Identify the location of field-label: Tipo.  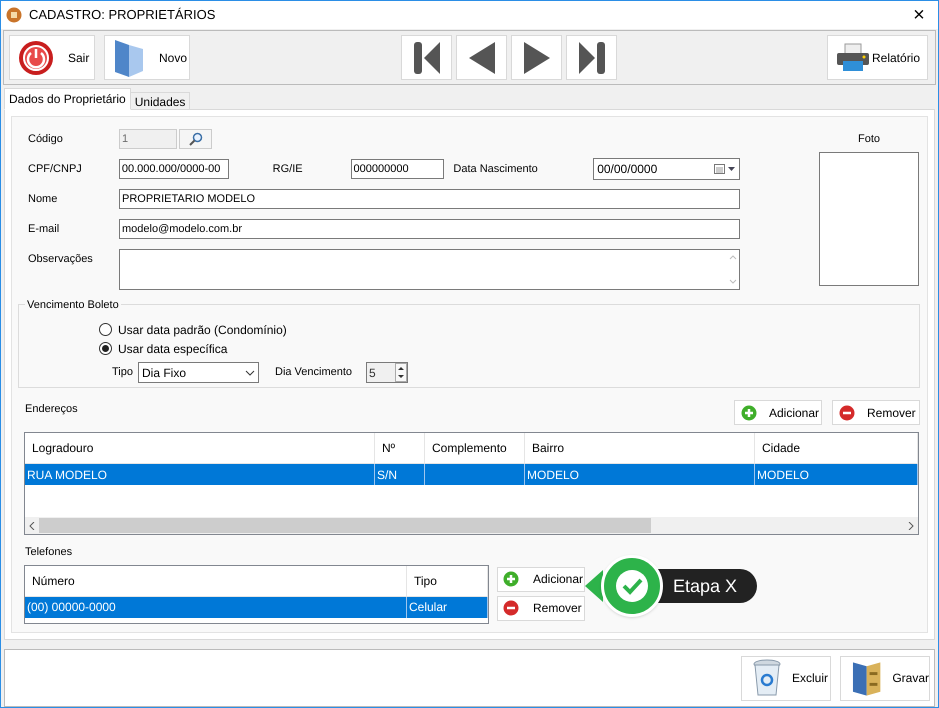
(122, 372).